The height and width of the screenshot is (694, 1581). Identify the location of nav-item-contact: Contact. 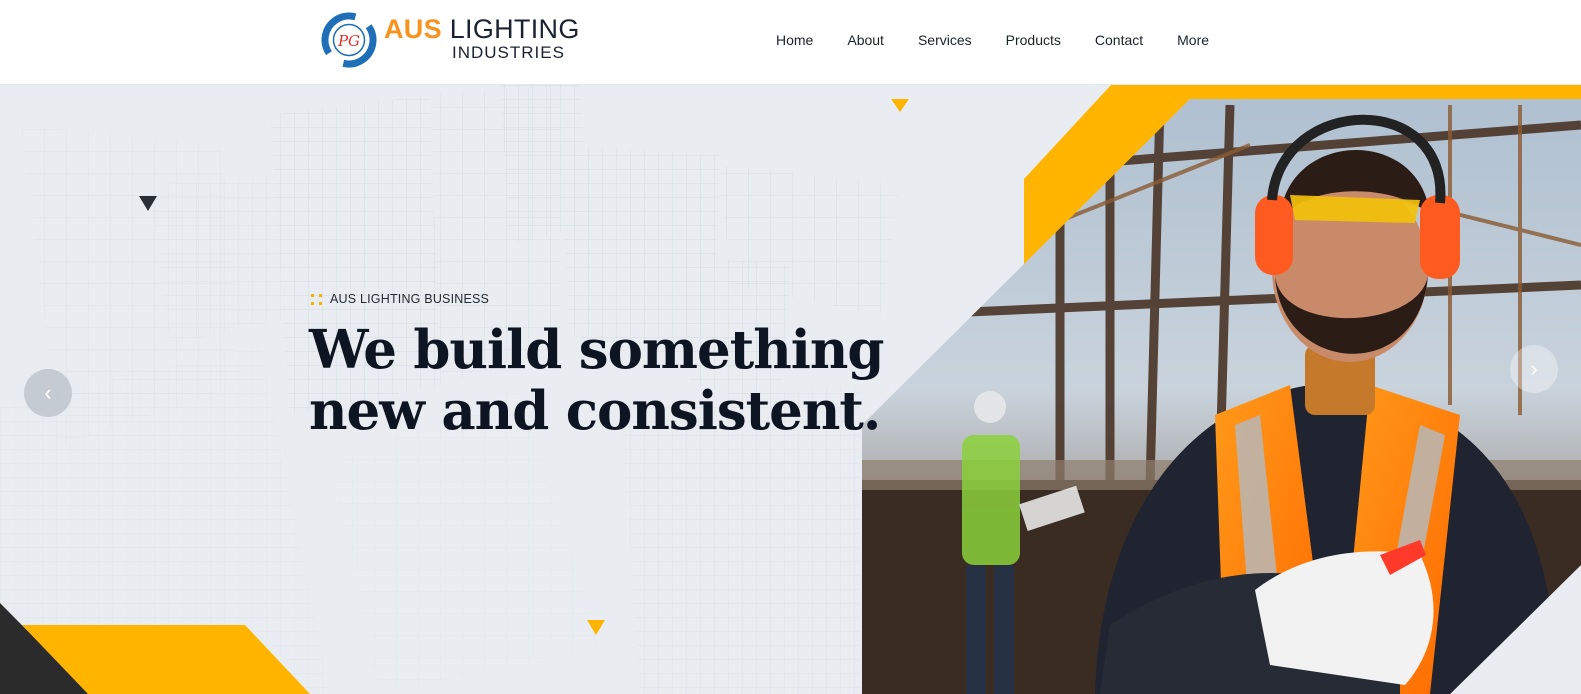
(1119, 42).